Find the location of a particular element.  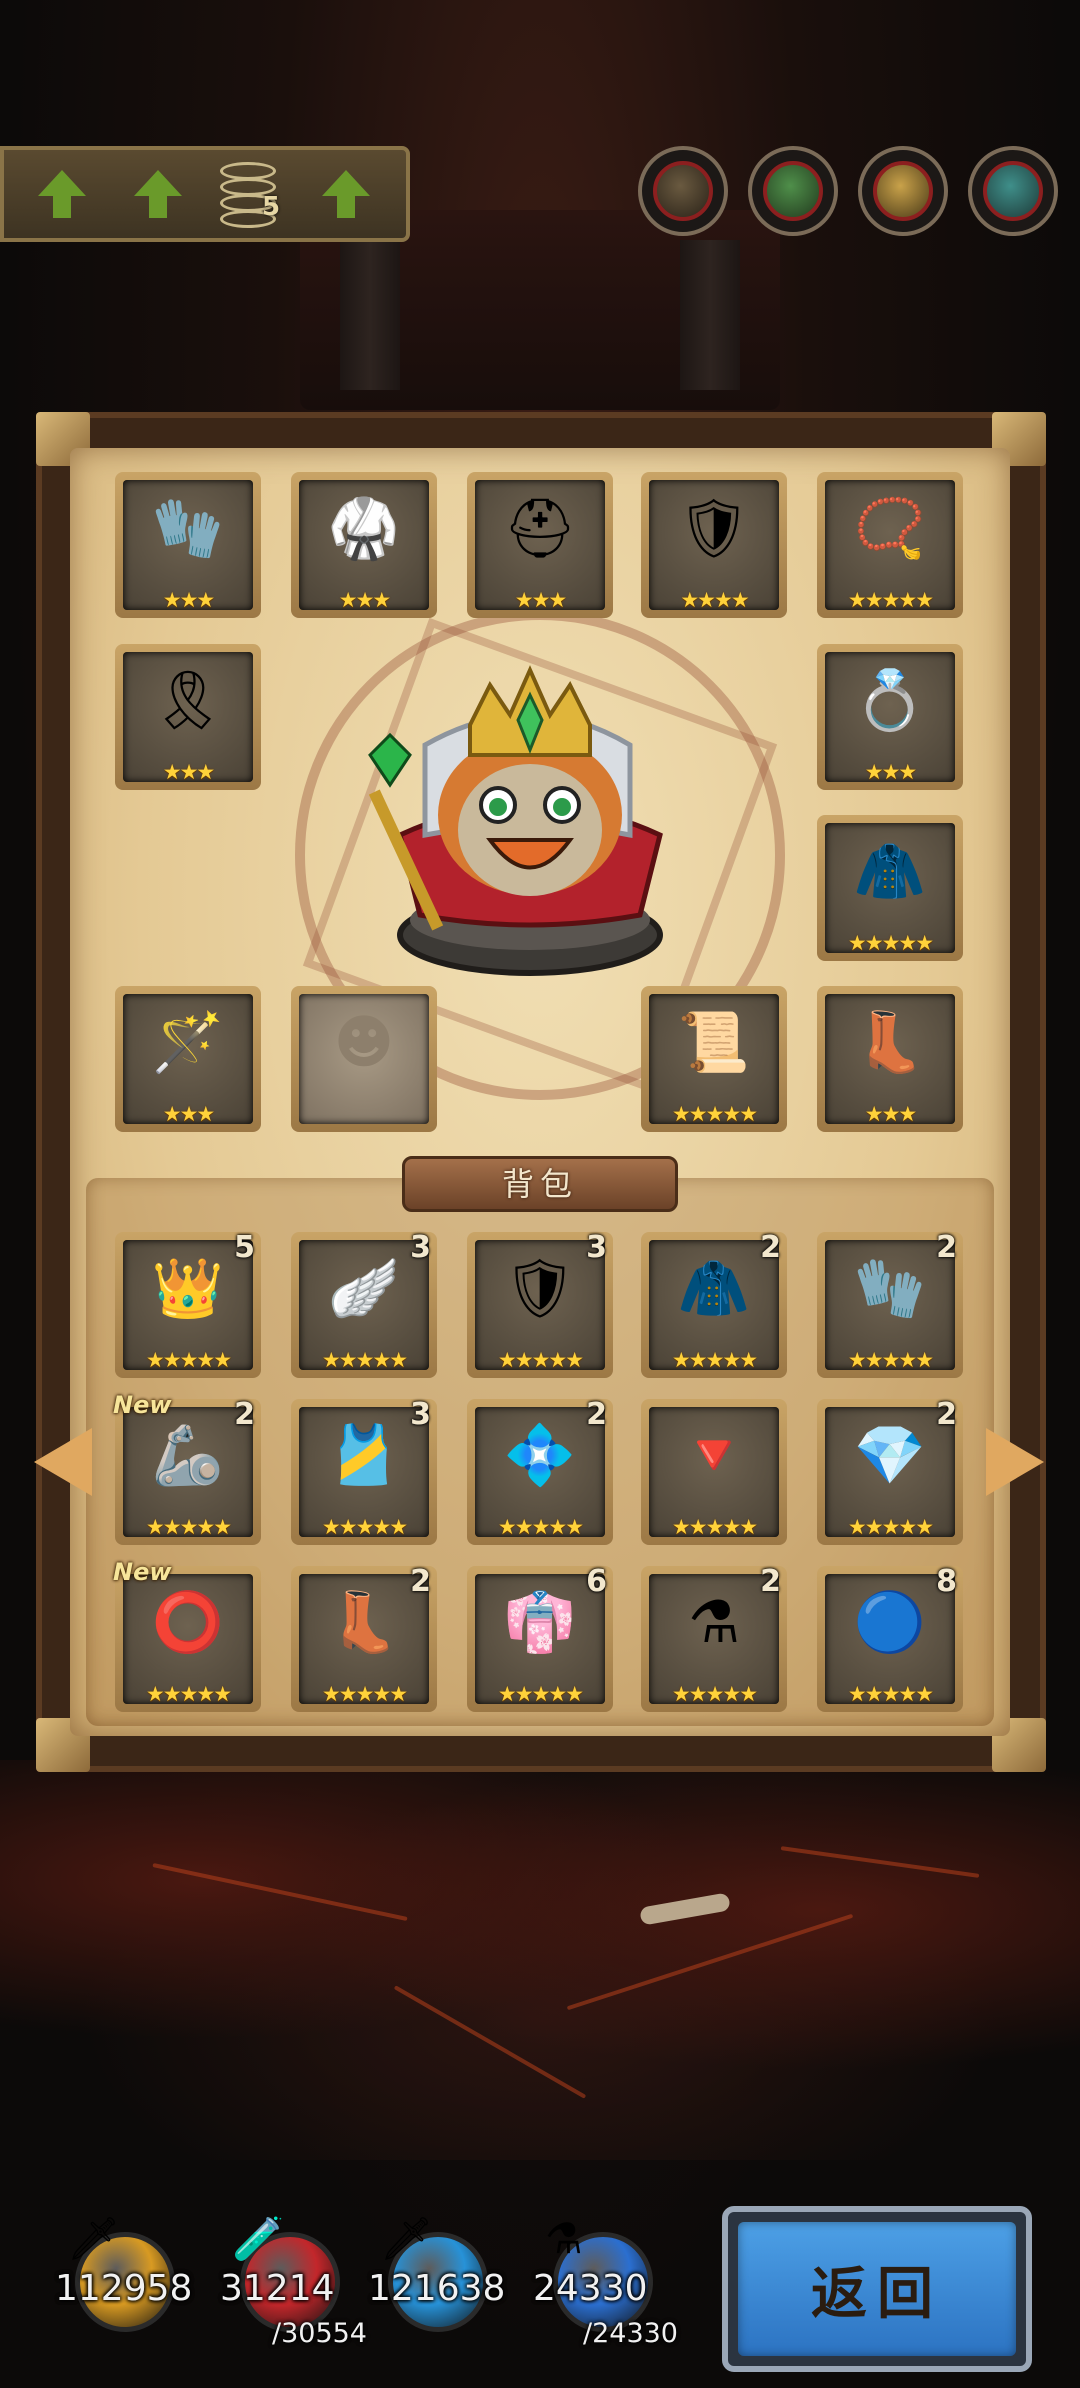

equip-slot-ring: 💍 ★★★ is located at coordinates (890, 717).